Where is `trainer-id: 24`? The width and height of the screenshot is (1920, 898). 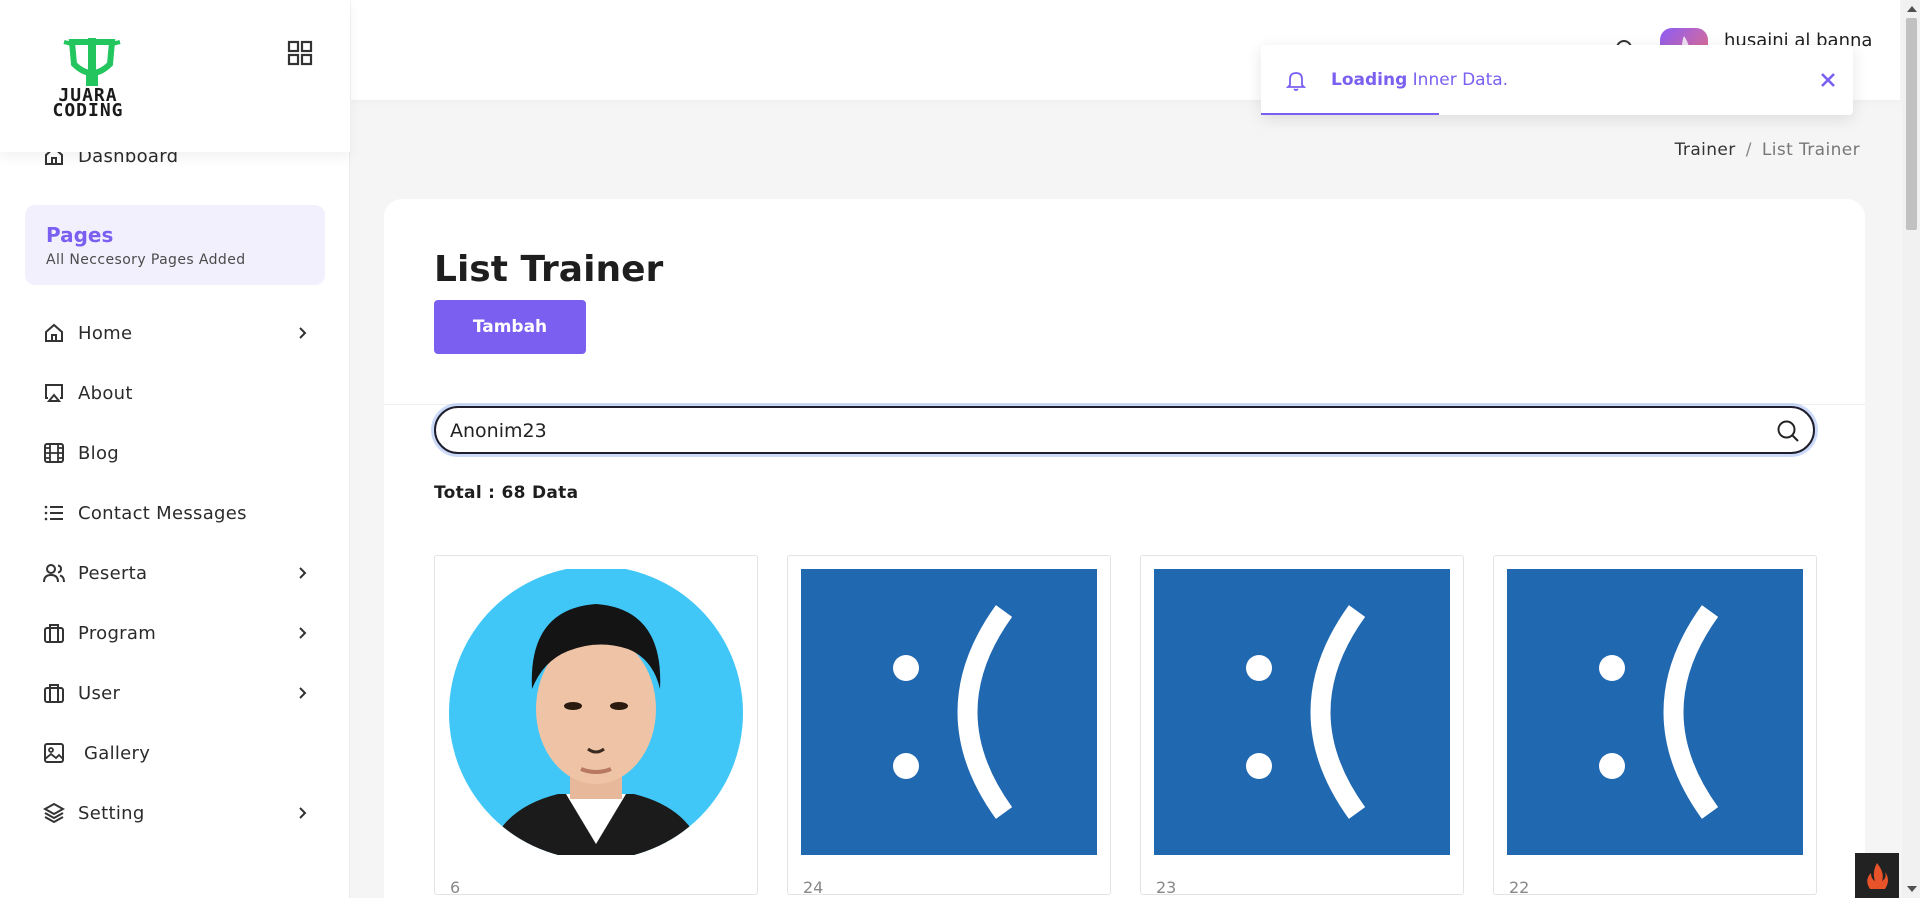
trainer-id: 24 is located at coordinates (813, 887).